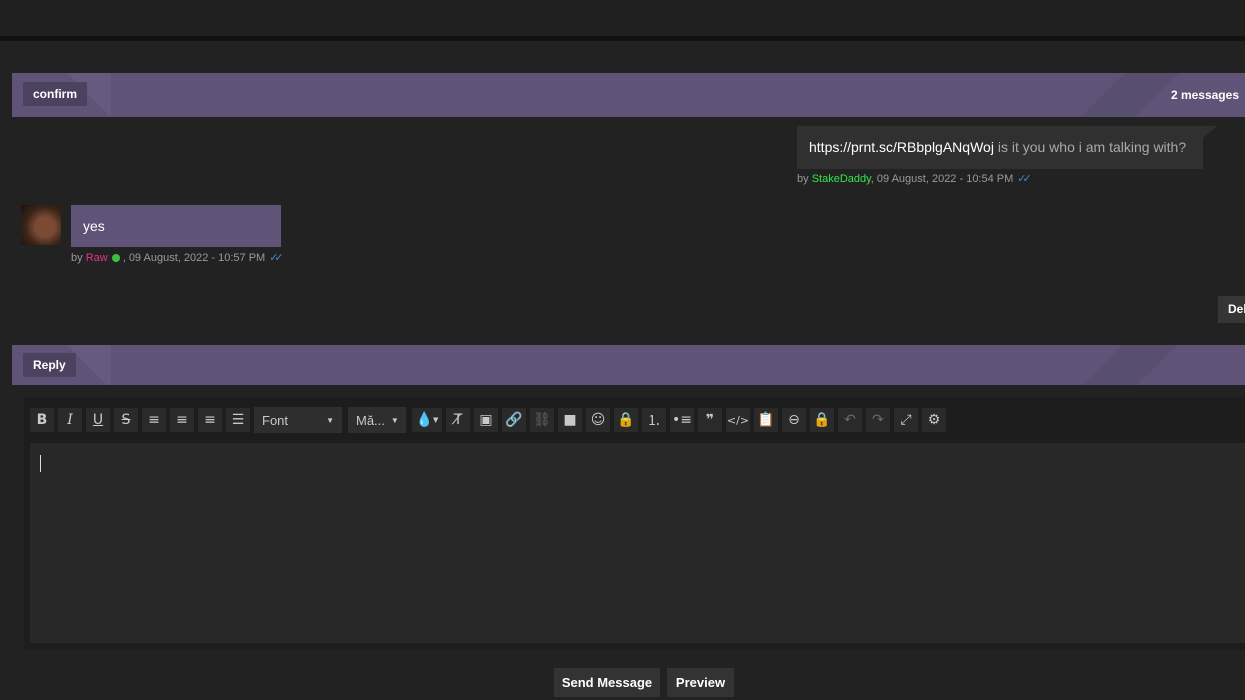  Describe the element at coordinates (115, 258) in the screenshot. I see `online-status-icon` at that location.